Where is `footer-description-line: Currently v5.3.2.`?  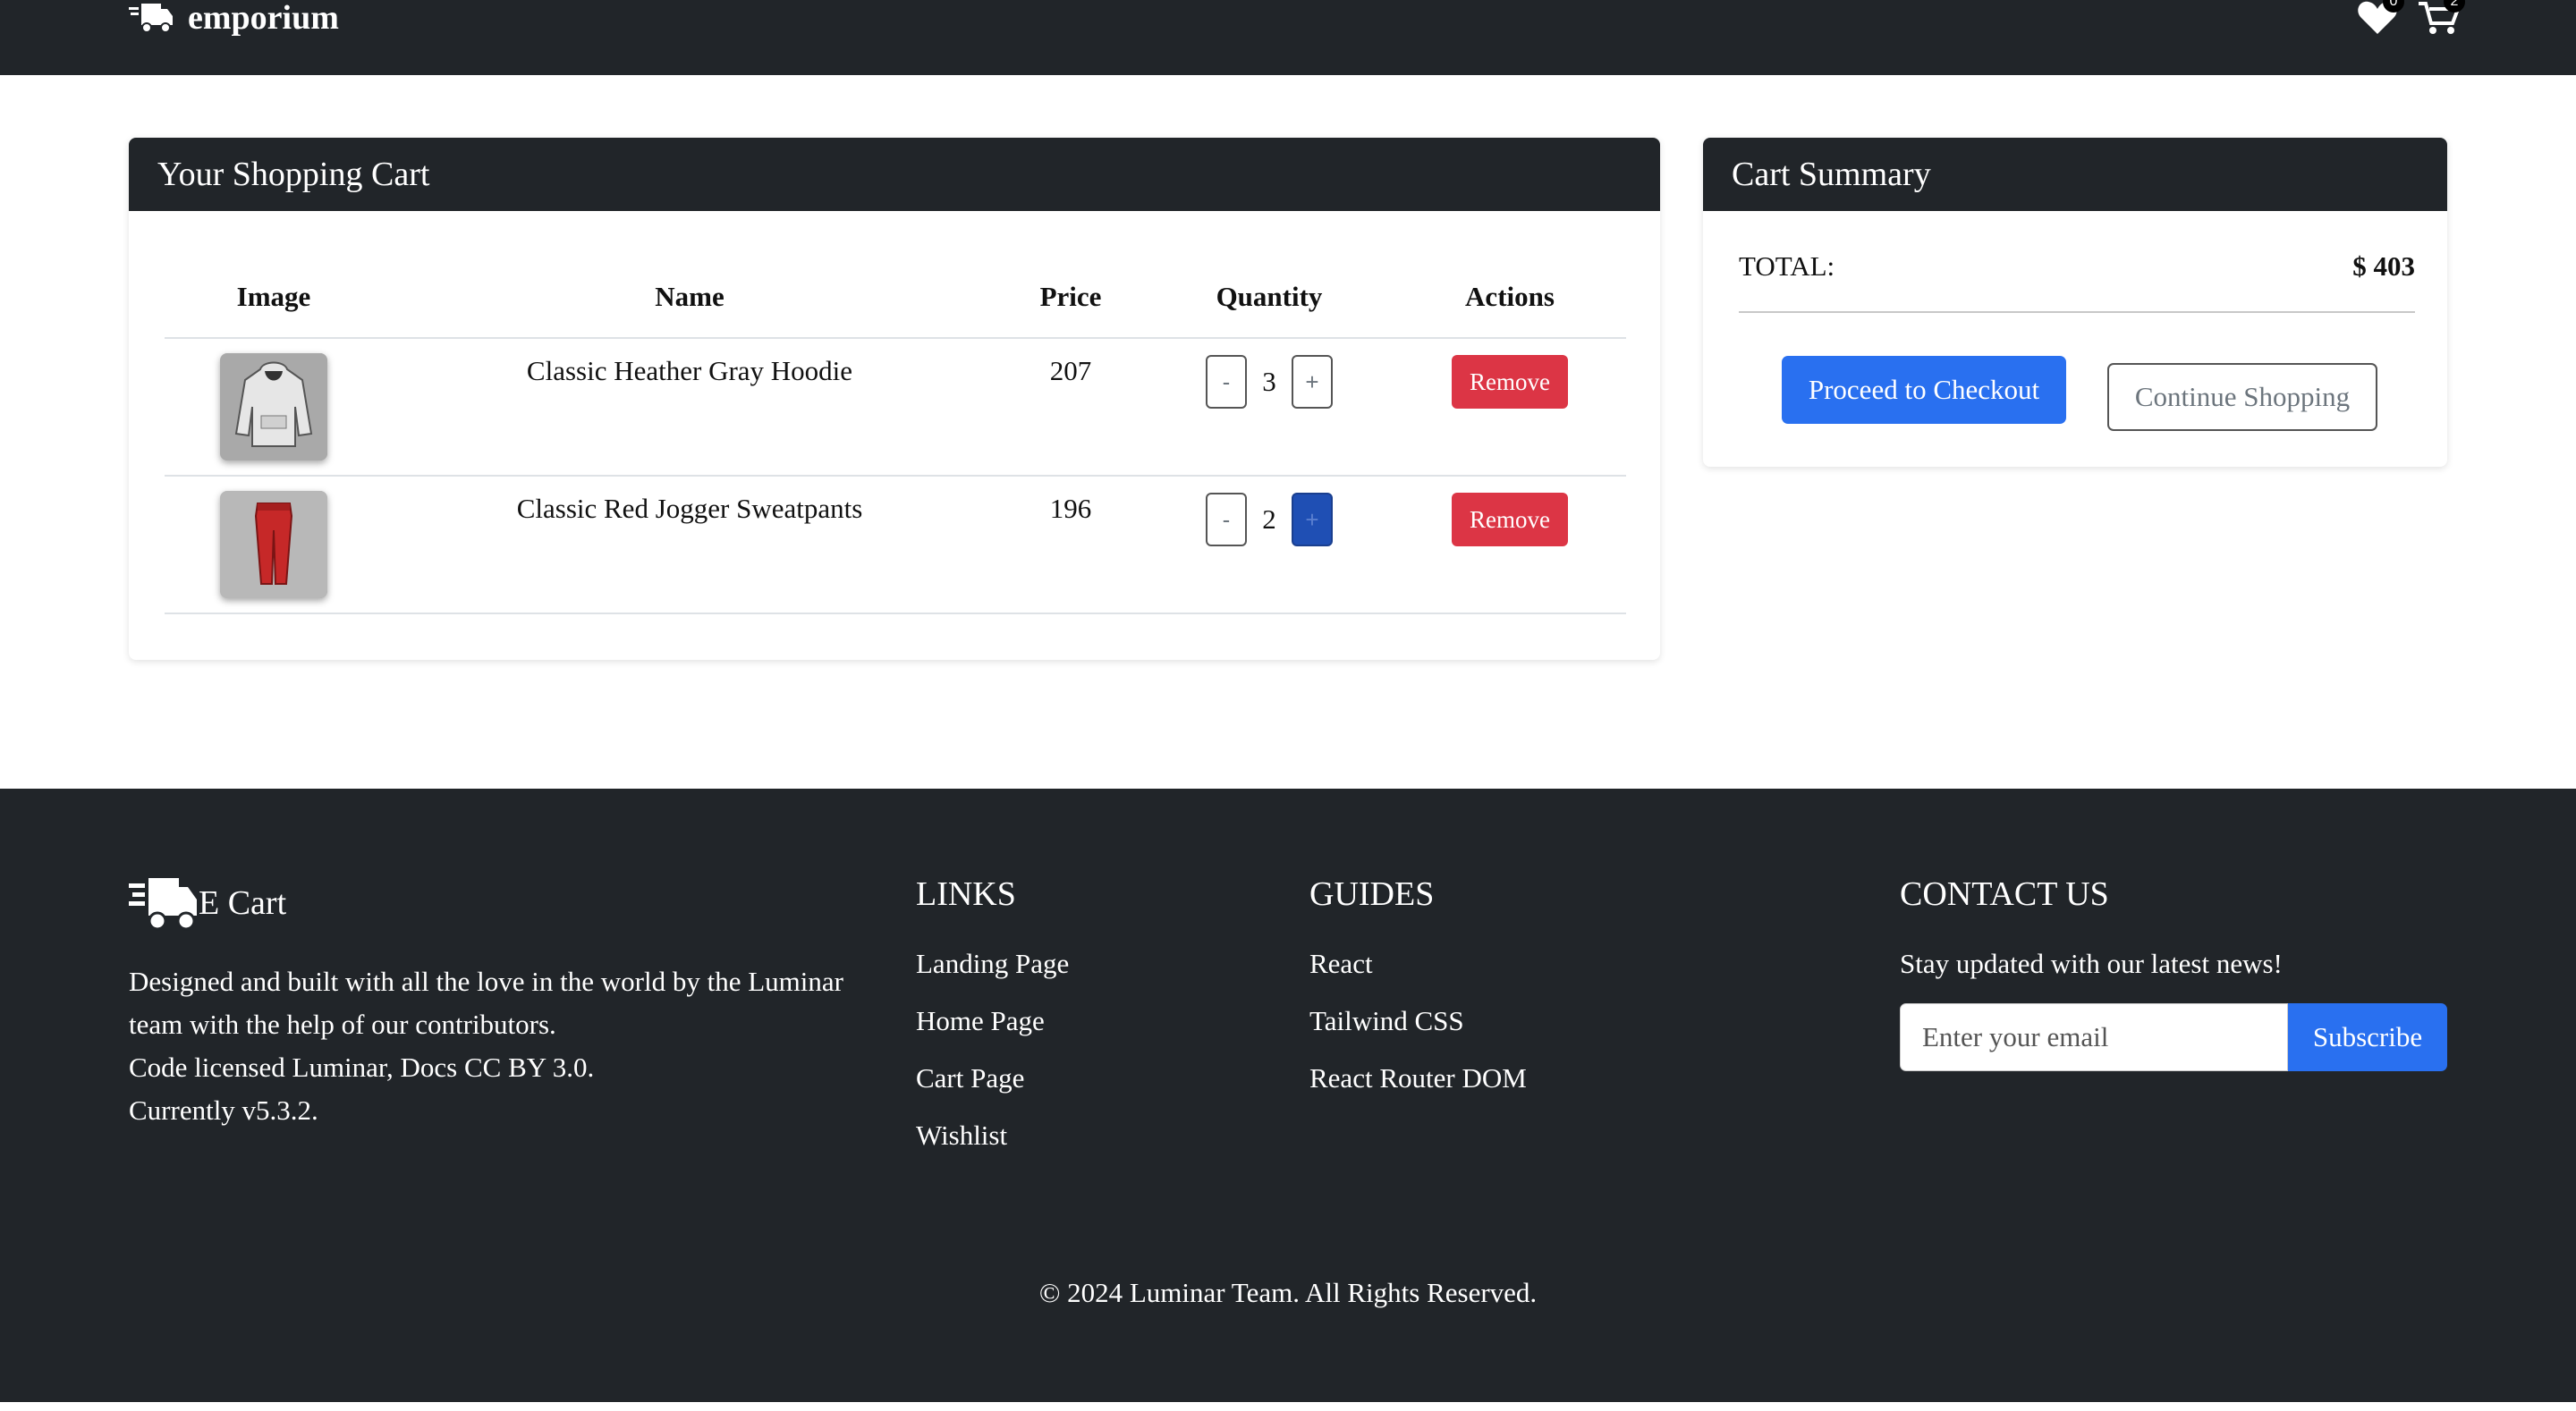
footer-description-line: Currently v5.3.2. is located at coordinates (223, 1110).